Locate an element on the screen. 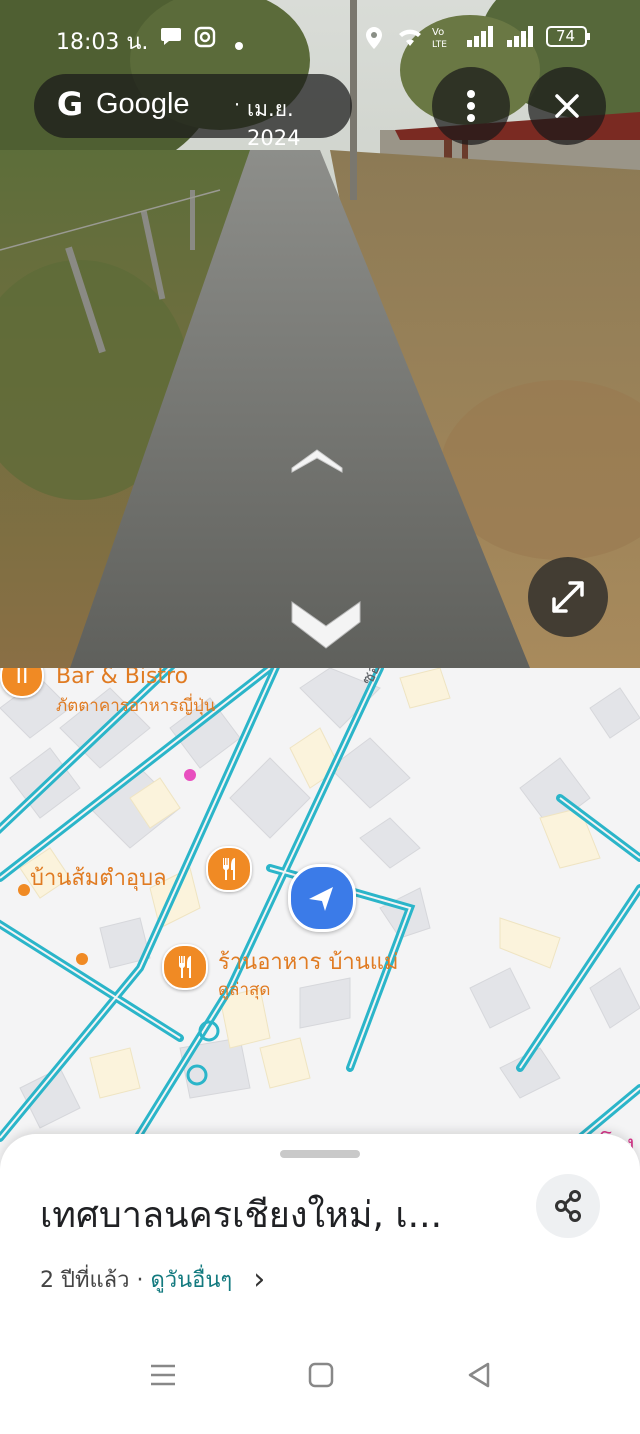 Image resolution: width=640 pixels, height=1434 pixels. navigation-arrow-icon is located at coordinates (321, 899).